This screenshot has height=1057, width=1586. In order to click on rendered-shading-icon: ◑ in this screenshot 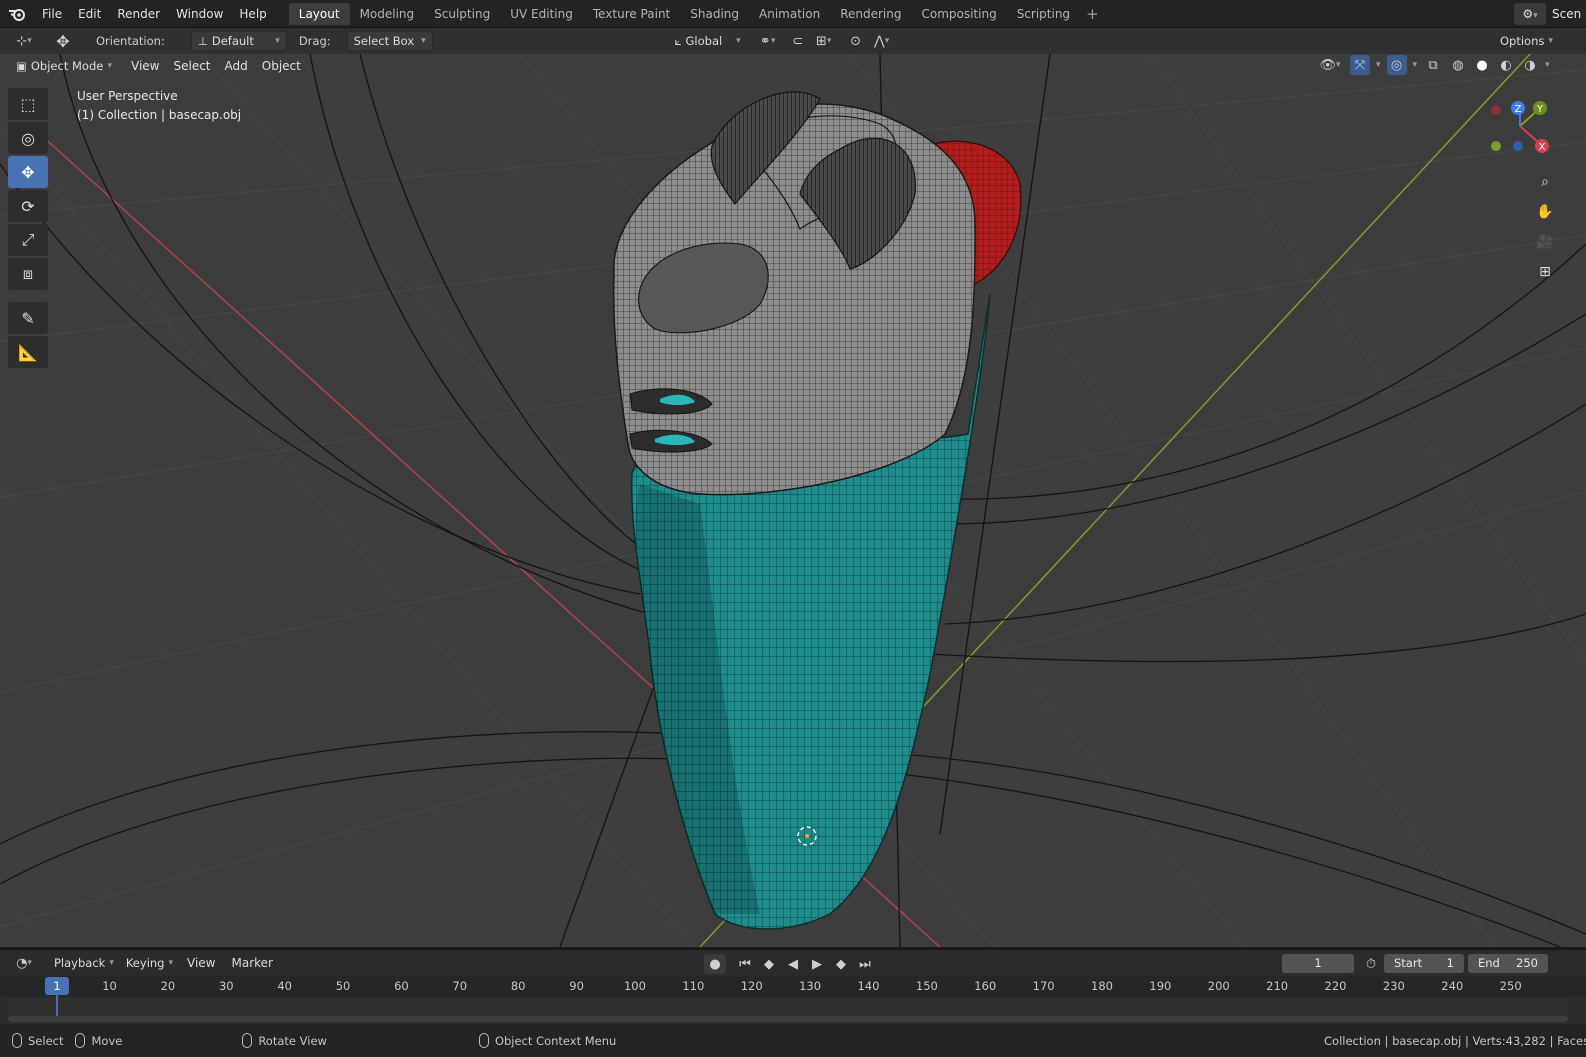, I will do `click(1530, 65)`.